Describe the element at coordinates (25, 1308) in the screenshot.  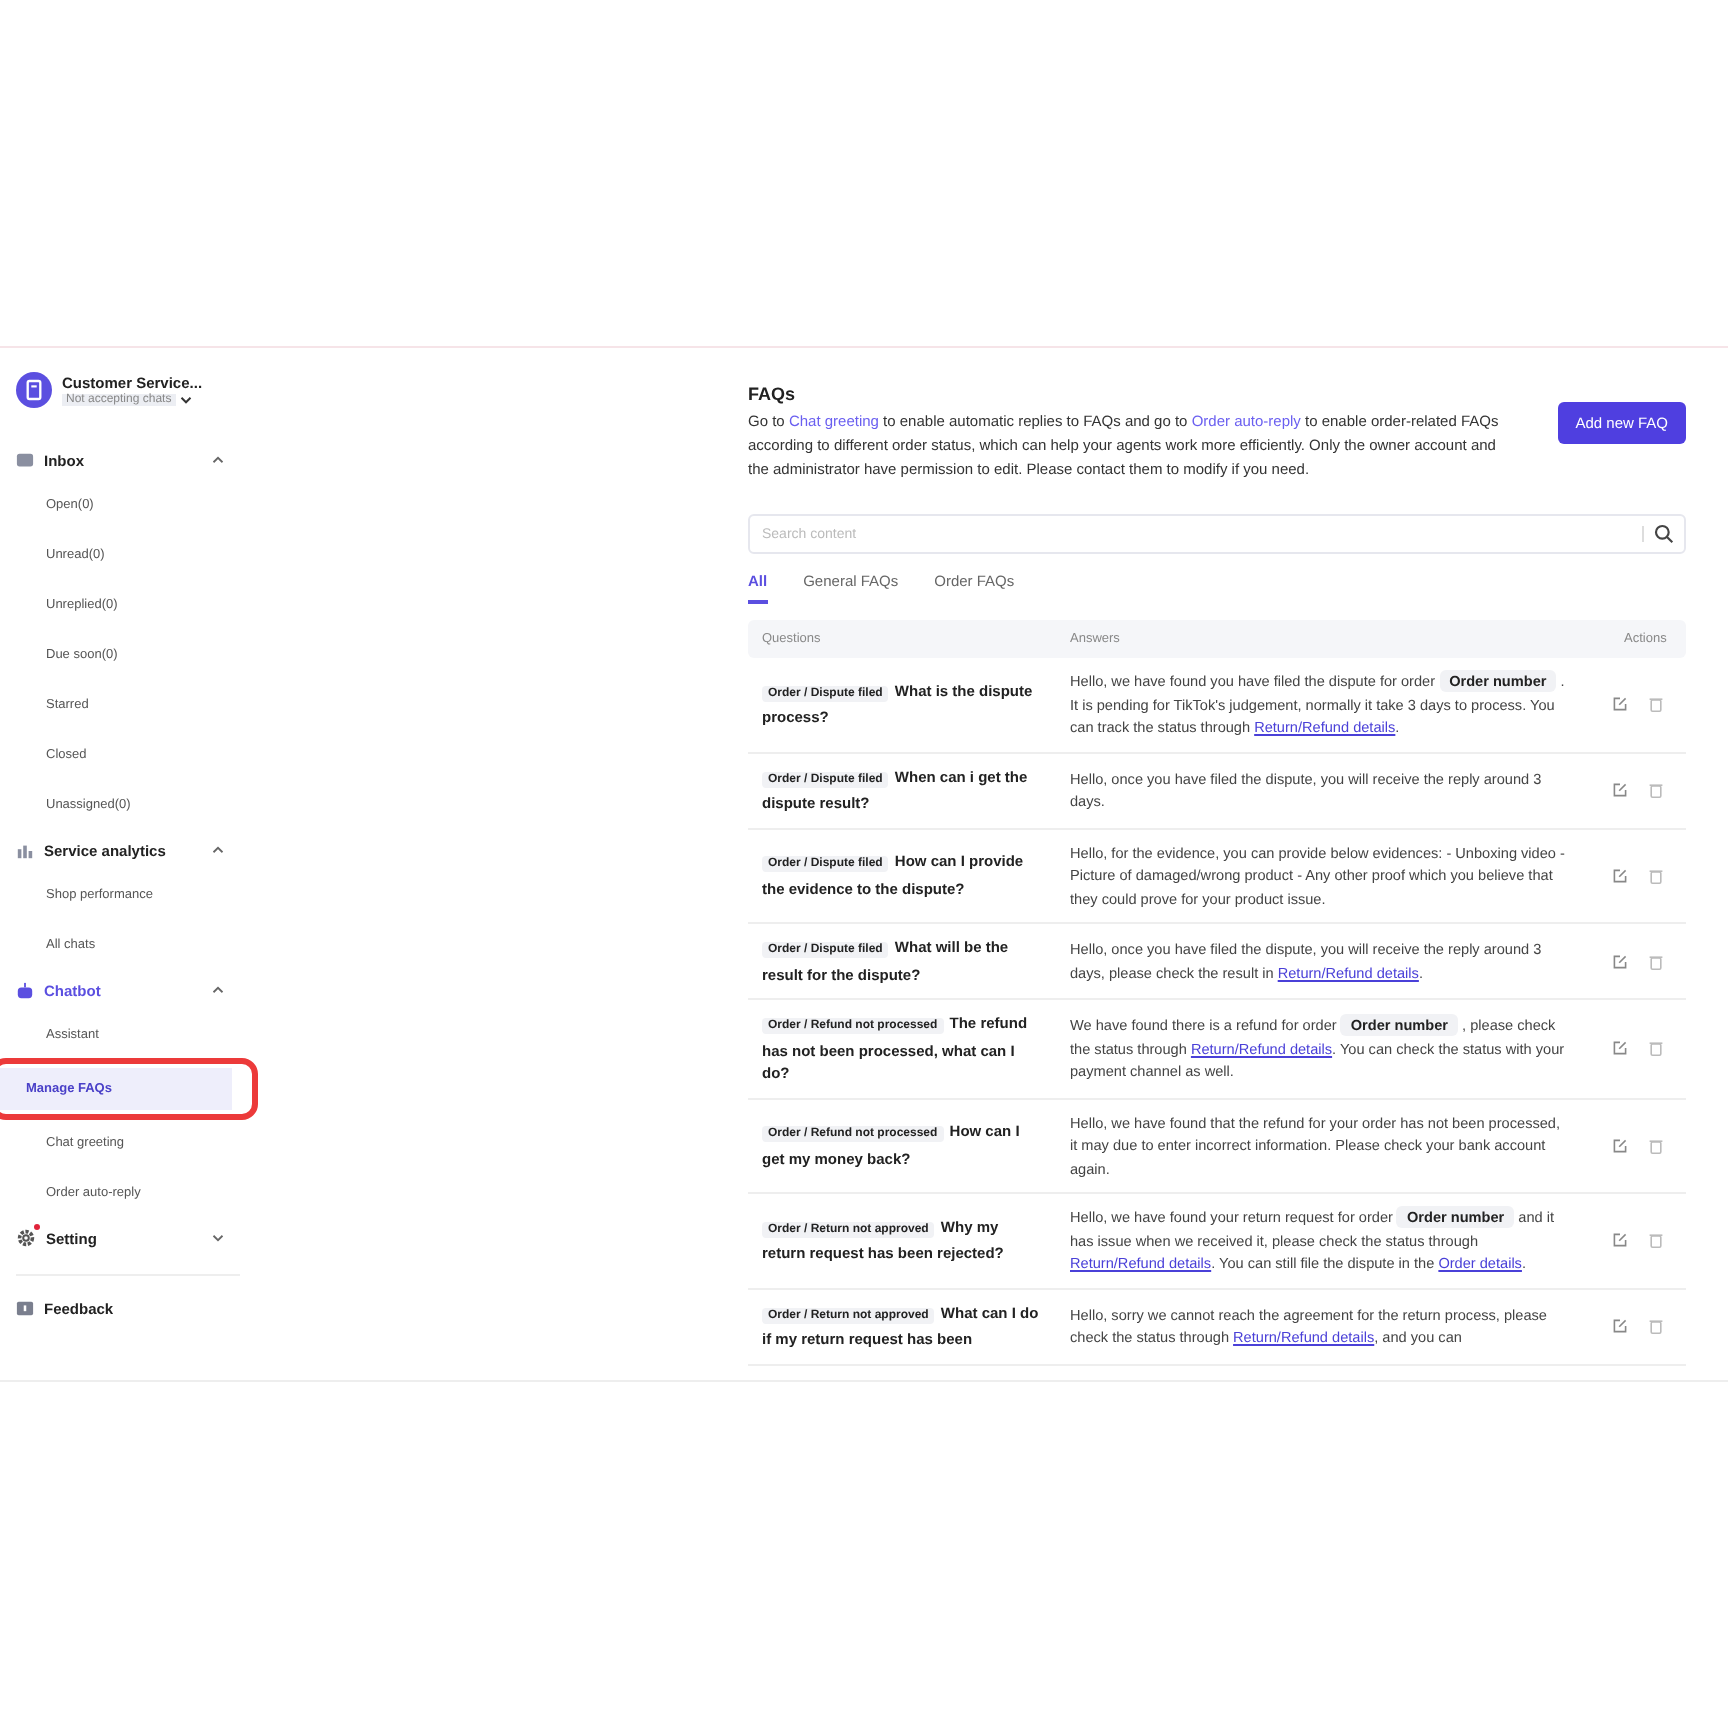
I see `feedback-icon` at that location.